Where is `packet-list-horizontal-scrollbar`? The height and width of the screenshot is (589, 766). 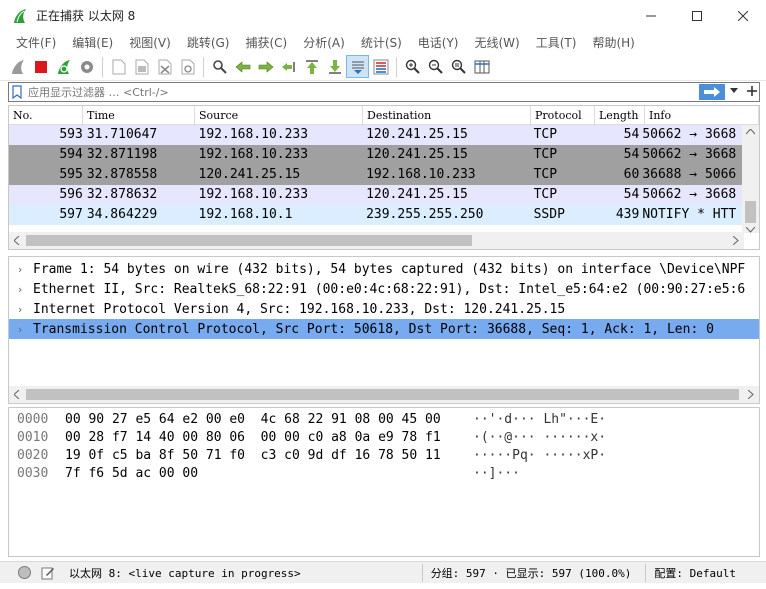 packet-list-horizontal-scrollbar is located at coordinates (376, 240).